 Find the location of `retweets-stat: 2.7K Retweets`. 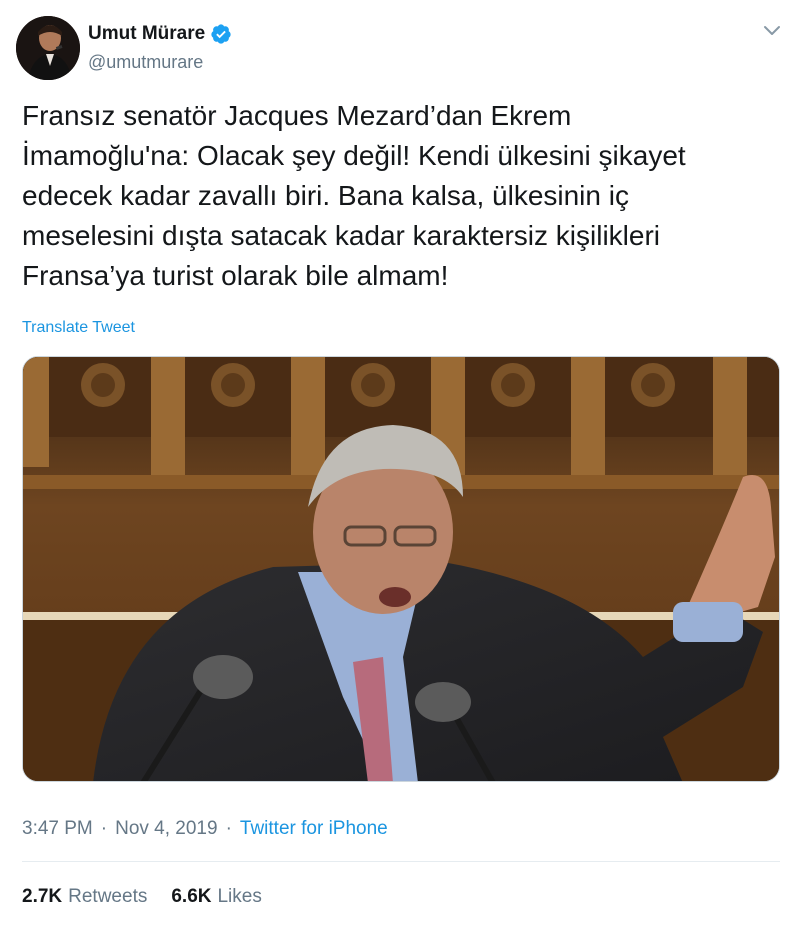

retweets-stat: 2.7K Retweets is located at coordinates (84, 897).